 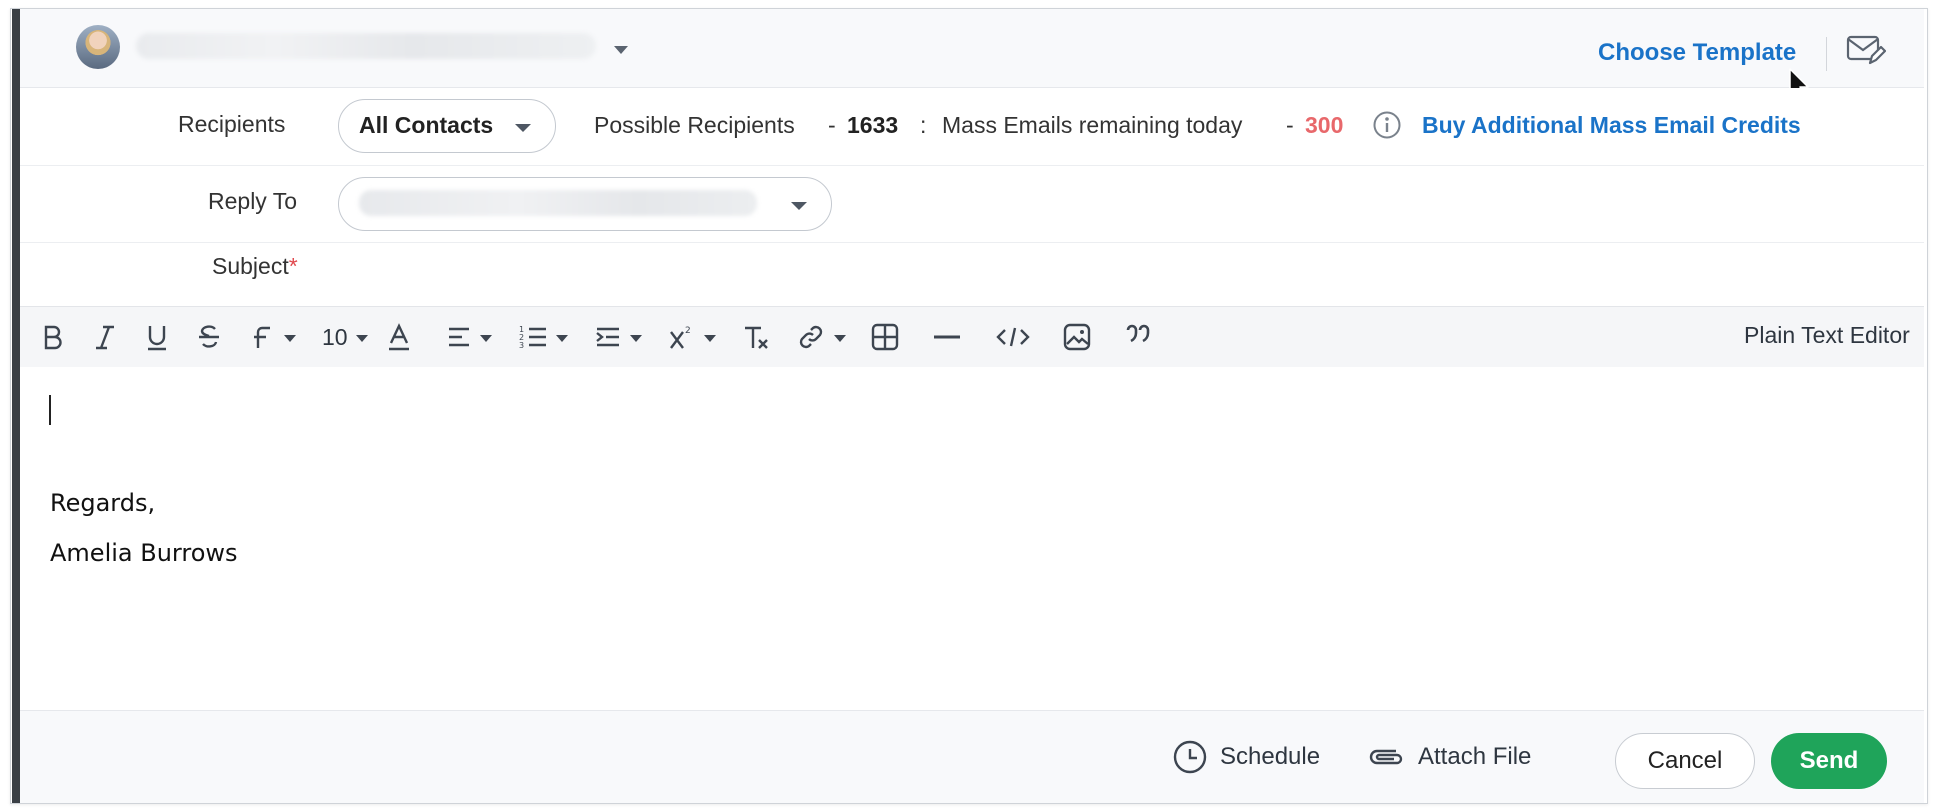 What do you see at coordinates (1270, 756) in the screenshot?
I see `schedule-label: Schedule` at bounding box center [1270, 756].